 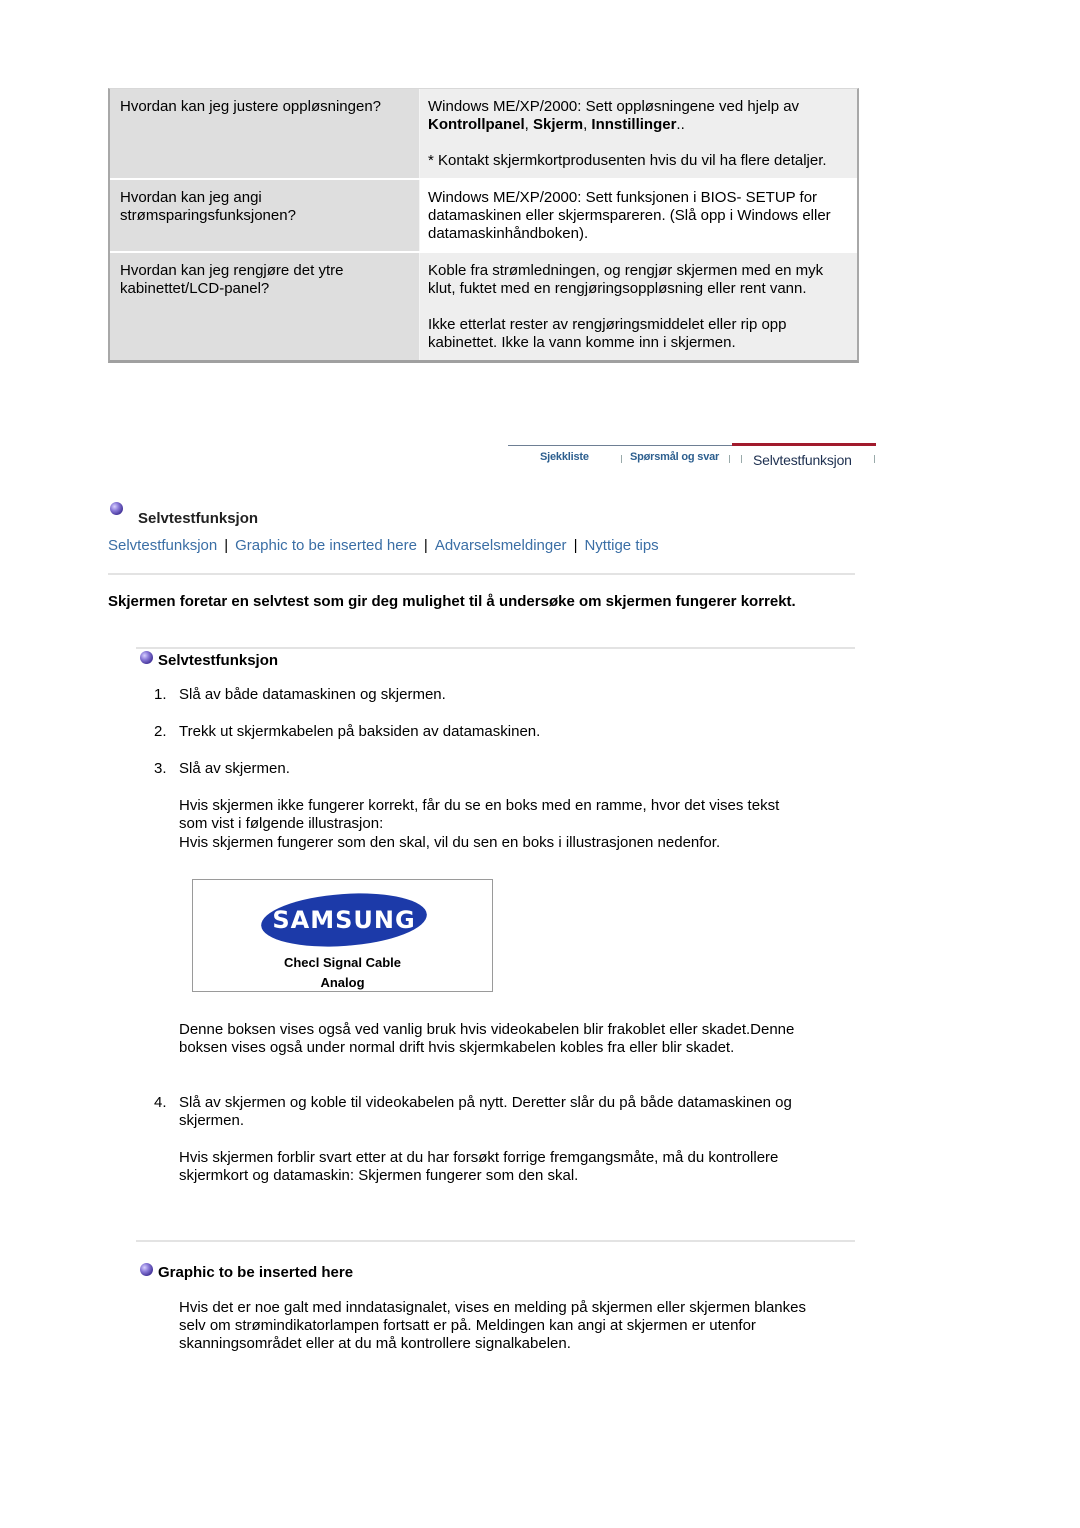 I want to click on link-graphic-to-be-inserted: Graphic to be inserted here, so click(x=326, y=545).